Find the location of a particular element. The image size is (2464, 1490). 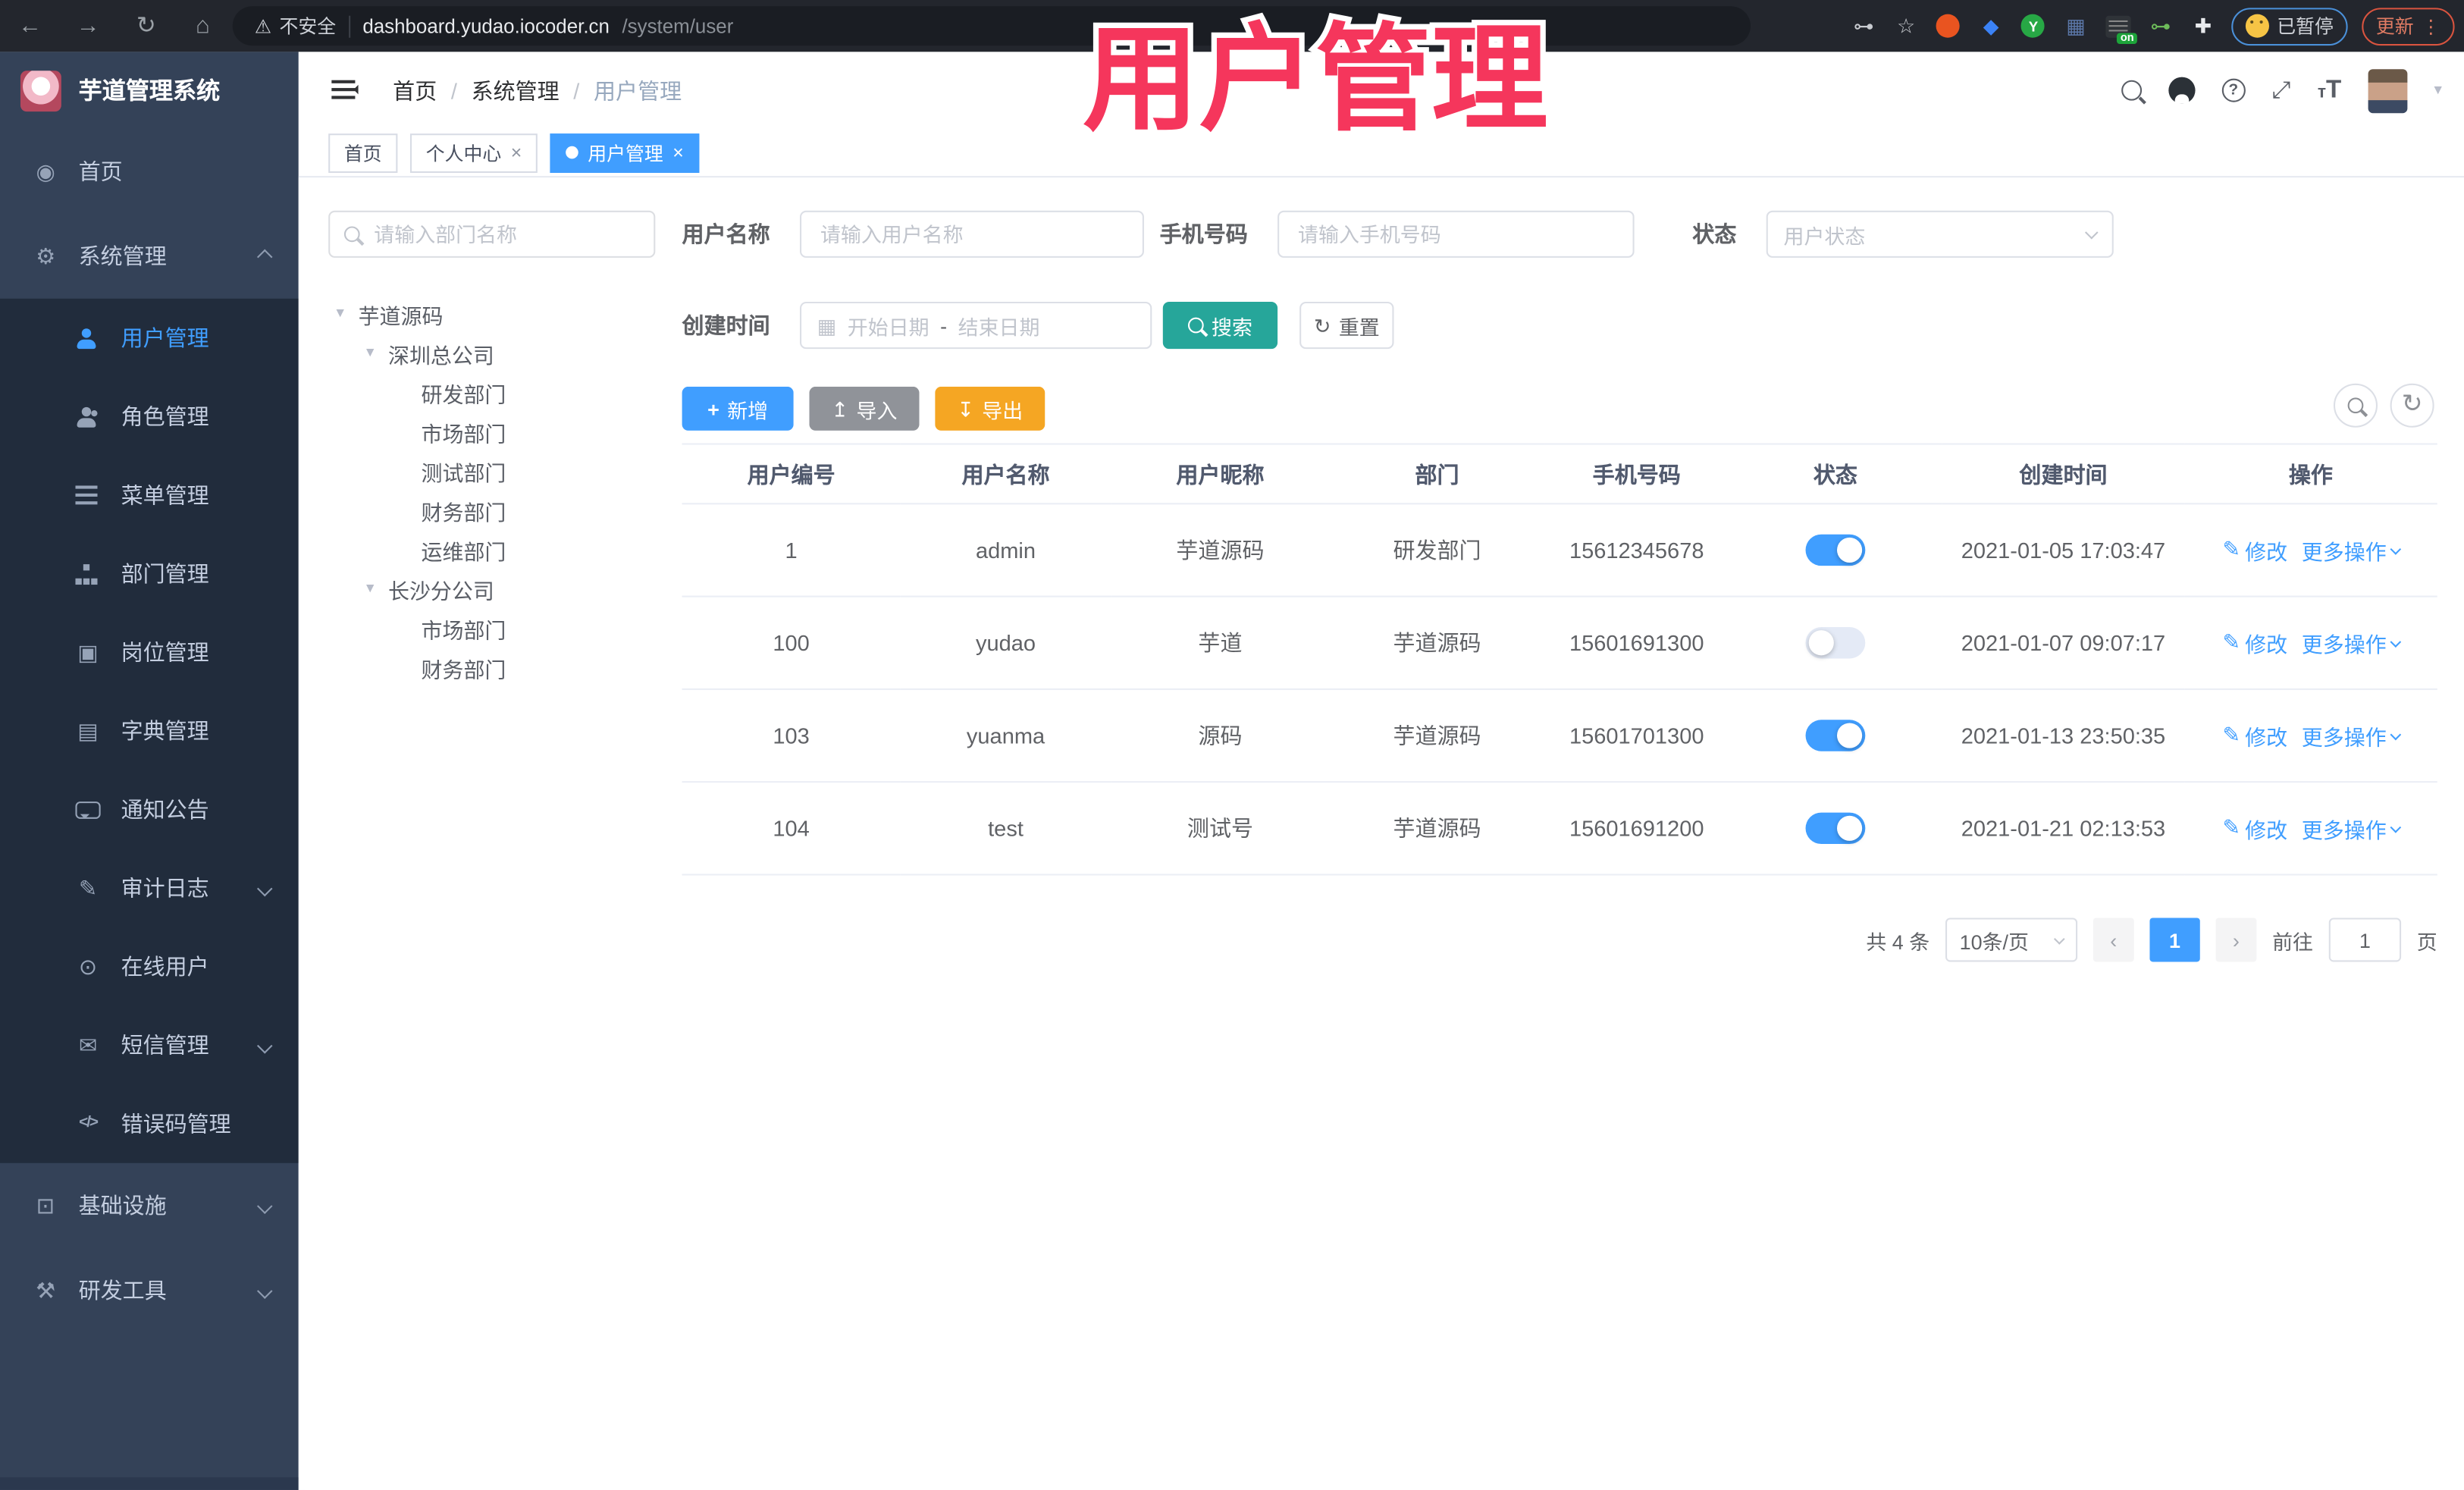

key-icon: ⊶ is located at coordinates (1864, 26).